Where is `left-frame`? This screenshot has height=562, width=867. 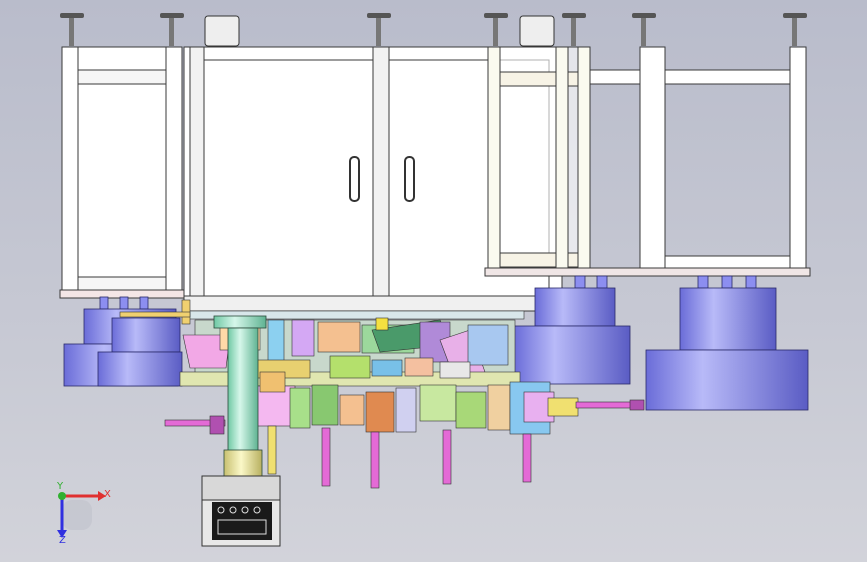 left-frame is located at coordinates (125, 172).